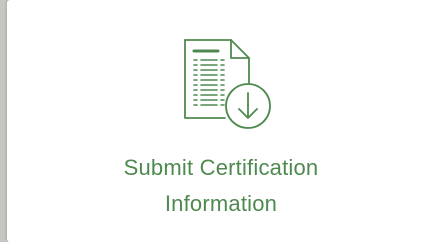  I want to click on card-title-line-1: Submit Certification, so click(221, 167).